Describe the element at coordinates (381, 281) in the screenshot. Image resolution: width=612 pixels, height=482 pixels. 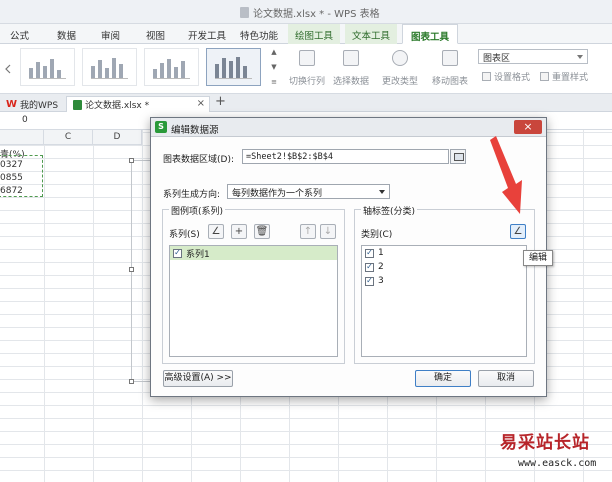
I see `category-item-label: 3` at that location.